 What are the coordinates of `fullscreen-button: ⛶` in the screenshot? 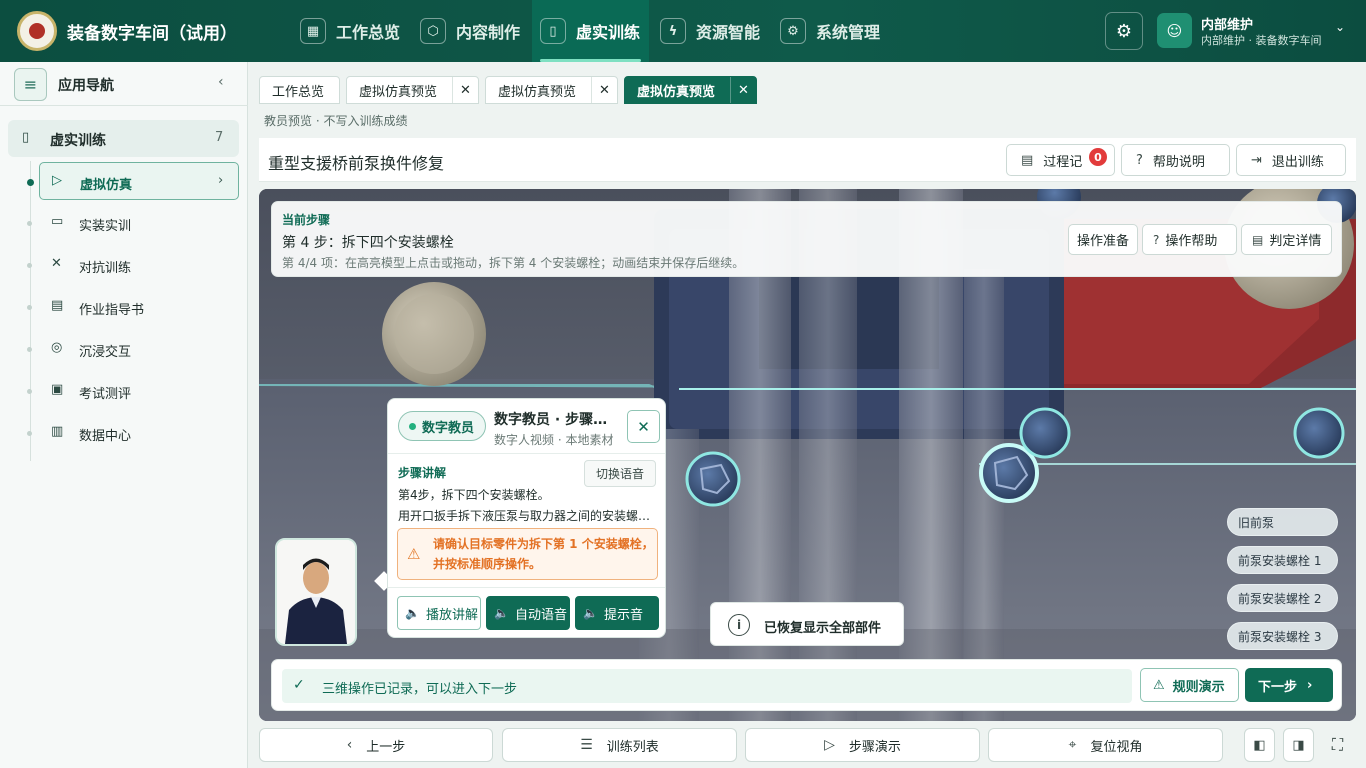 It's located at (1337, 745).